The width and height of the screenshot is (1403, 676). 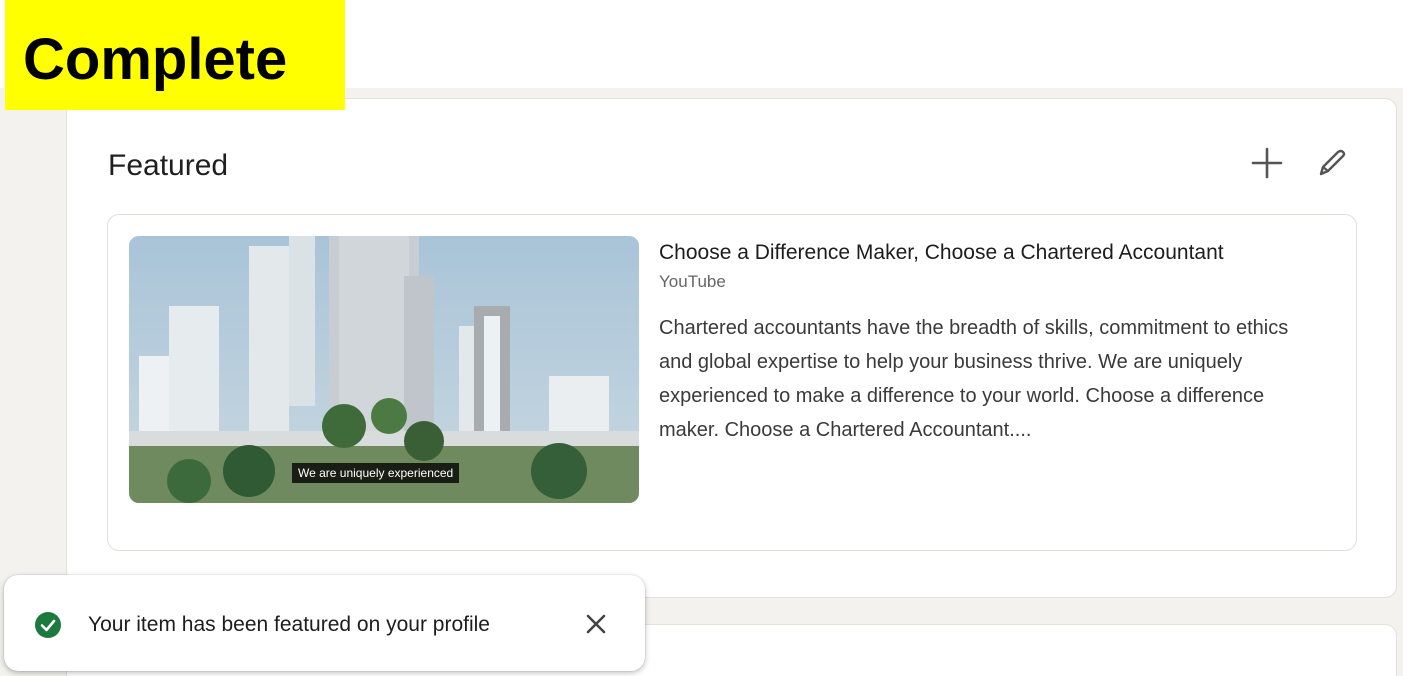 I want to click on complete-label: Complete, so click(x=175, y=55).